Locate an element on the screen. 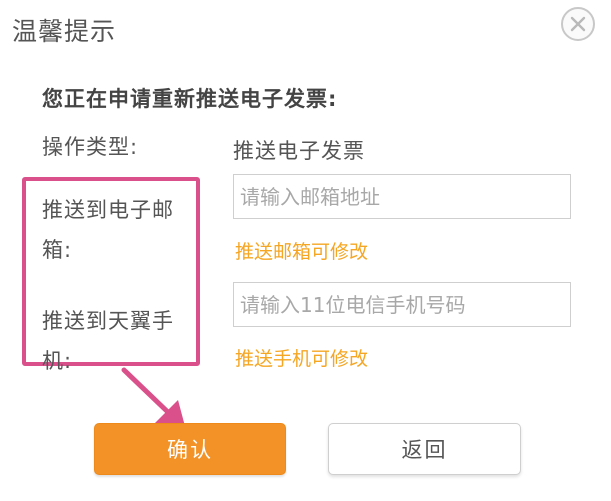 Image resolution: width=611 pixels, height=501 pixels. operation-type-label: 操作类型: is located at coordinates (90, 147).